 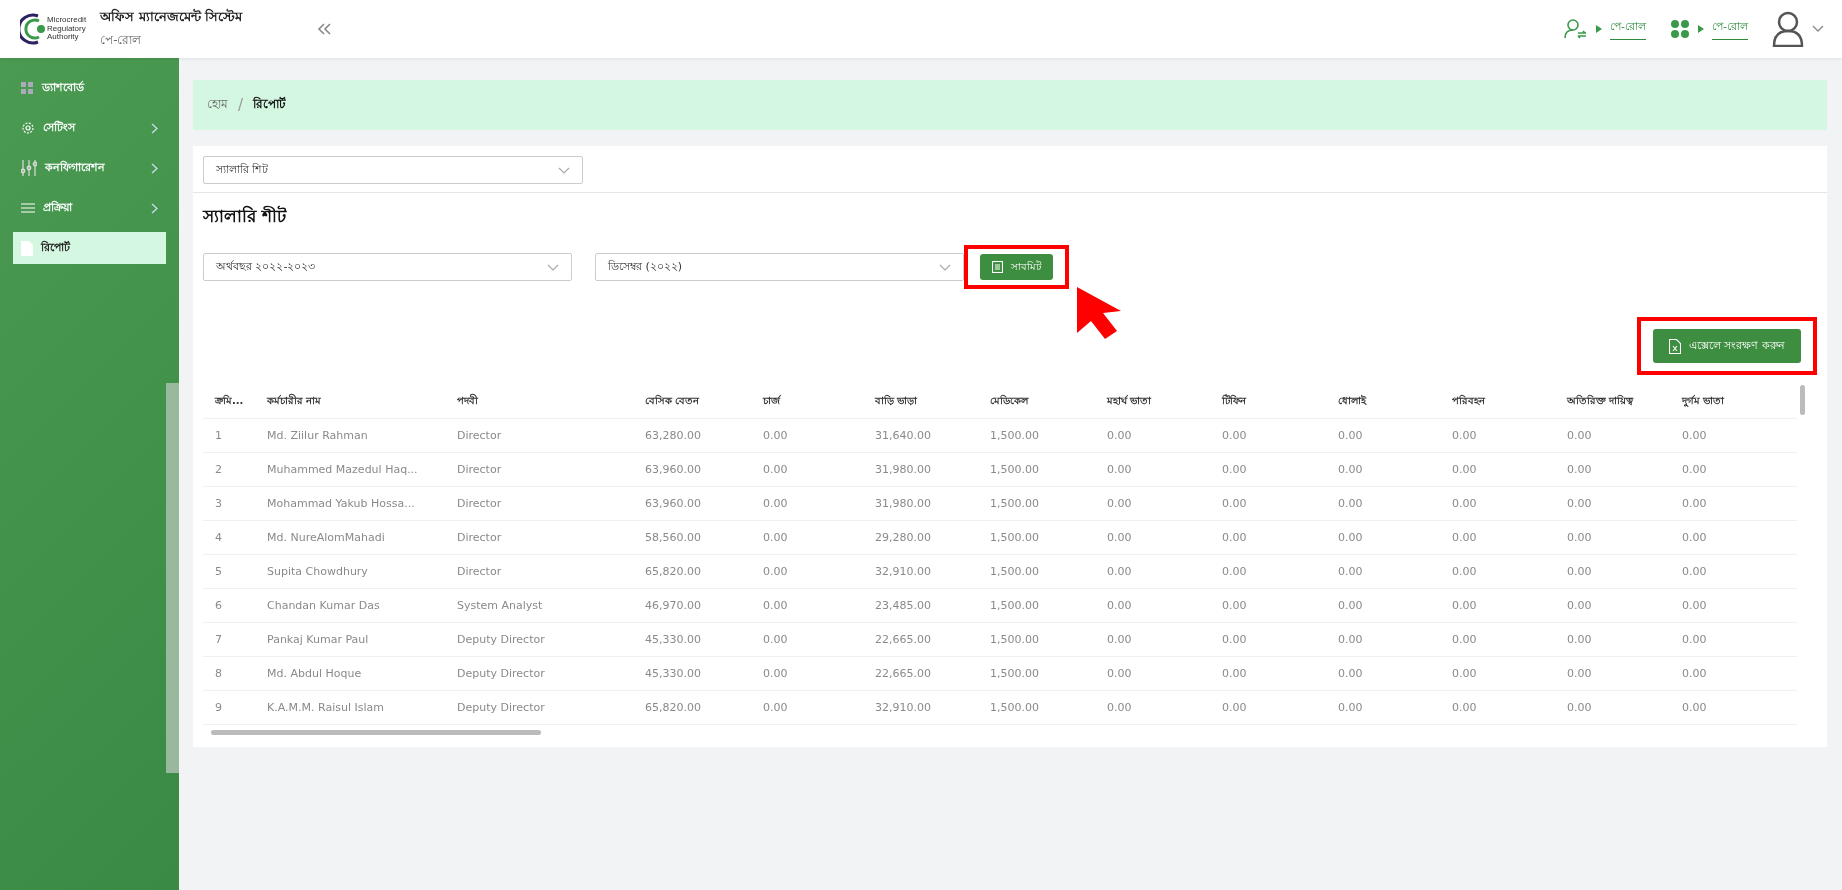 What do you see at coordinates (897, 400) in the screenshot?
I see `column-header: বাড়ি ভাড়া` at bounding box center [897, 400].